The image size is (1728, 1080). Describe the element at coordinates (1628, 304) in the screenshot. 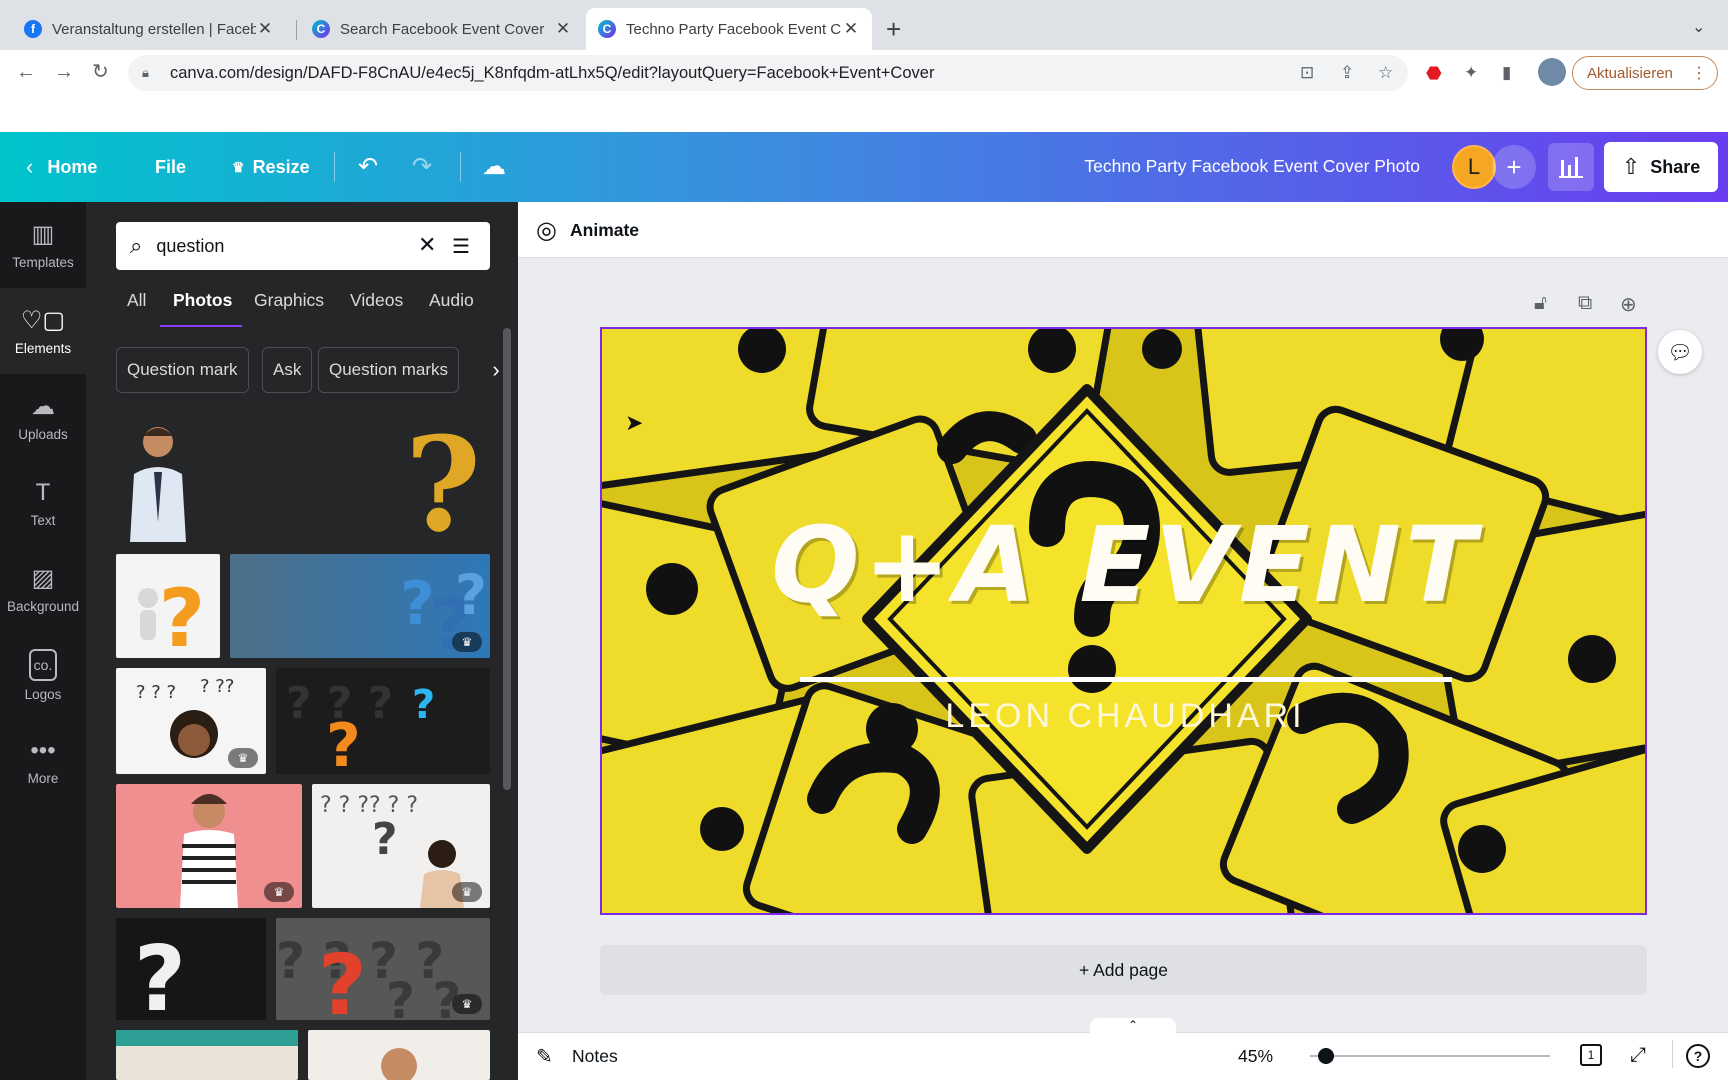

I see `add-page-icon: ⊕` at that location.